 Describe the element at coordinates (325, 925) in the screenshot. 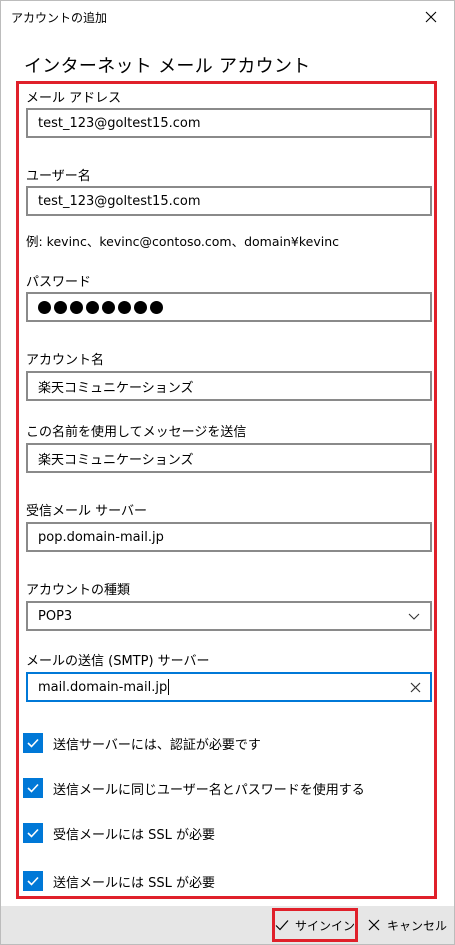

I see `signin-label: サインイン` at that location.